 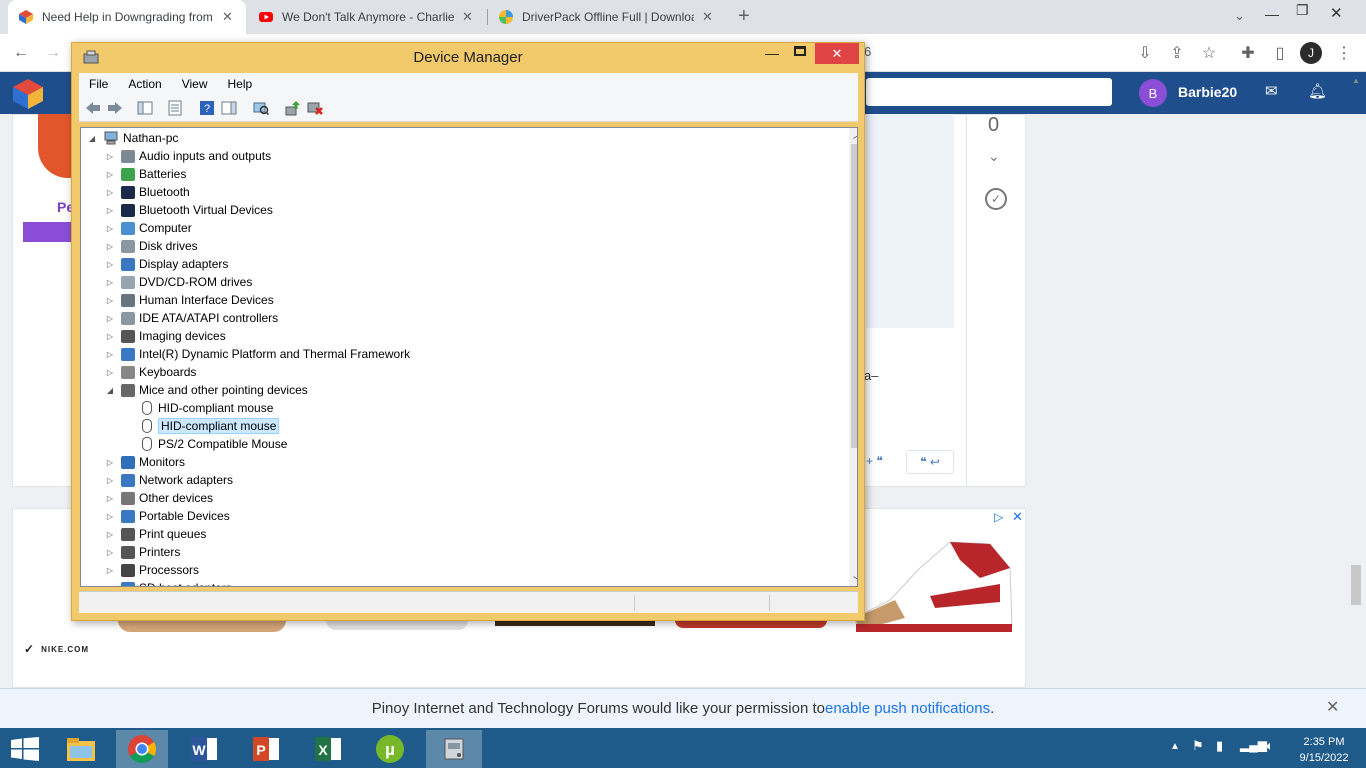 What do you see at coordinates (1209, 53) in the screenshot?
I see `bookmark-star-icon: ☆` at bounding box center [1209, 53].